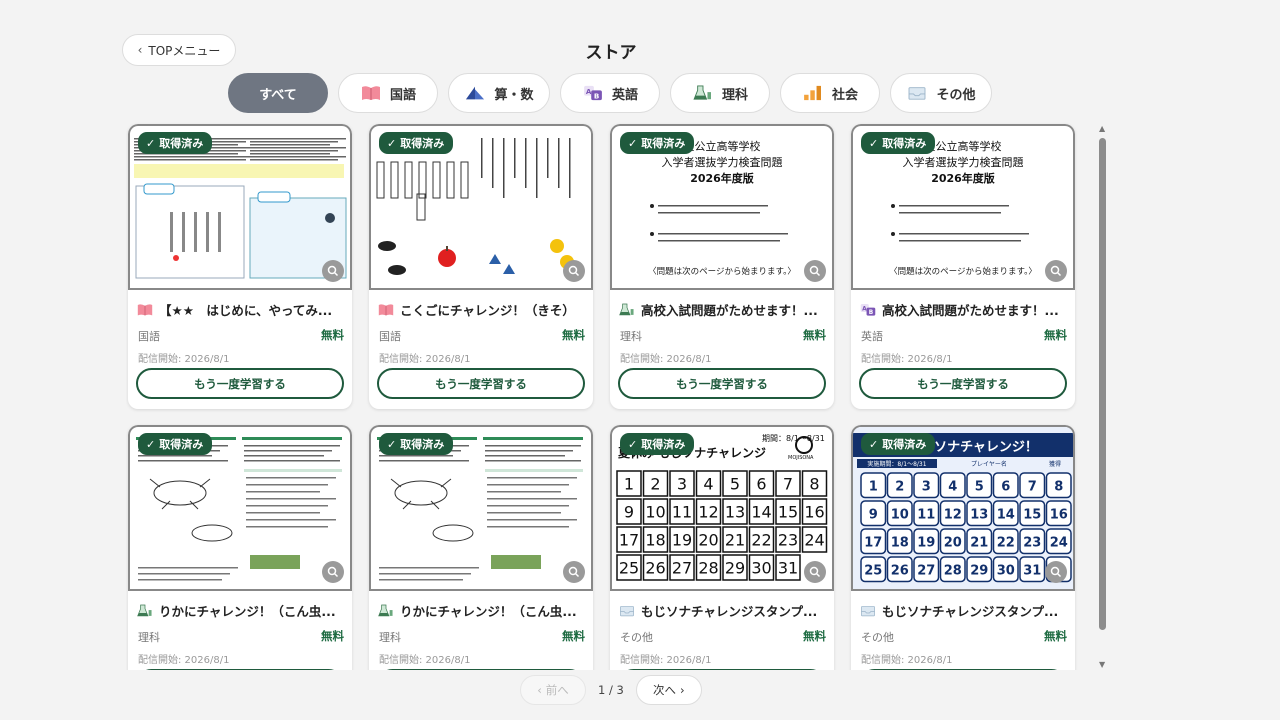 This screenshot has height=720, width=1280. What do you see at coordinates (655, 484) in the screenshot?
I see `svg-text: 2` at bounding box center [655, 484].